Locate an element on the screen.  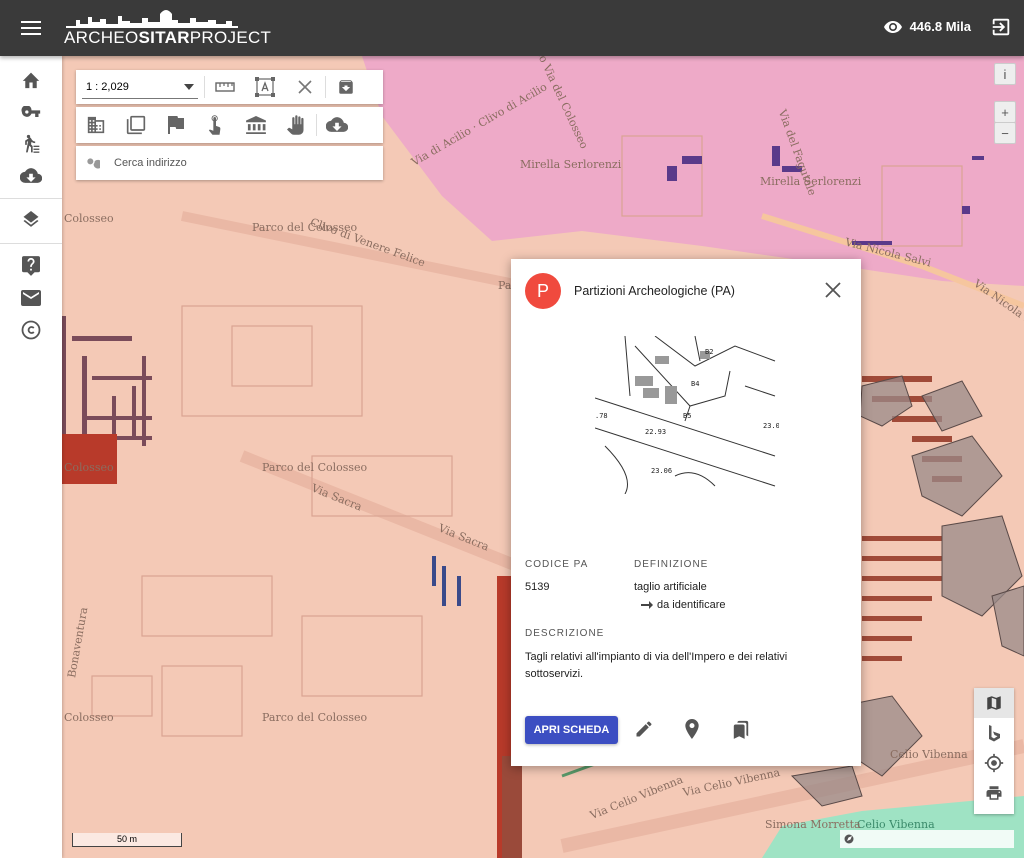
plan-label: B5 is located at coordinates (687, 416).